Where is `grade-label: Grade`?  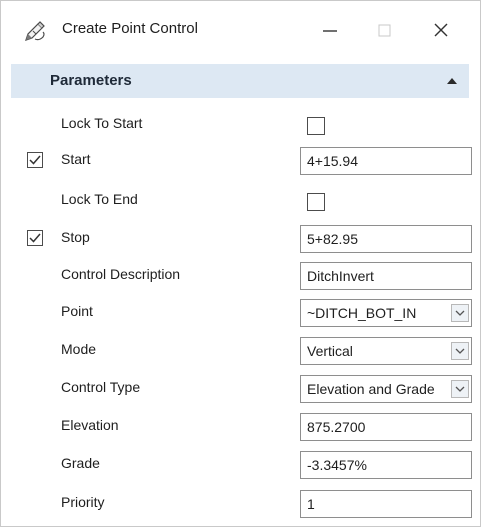 grade-label: Grade is located at coordinates (80, 463).